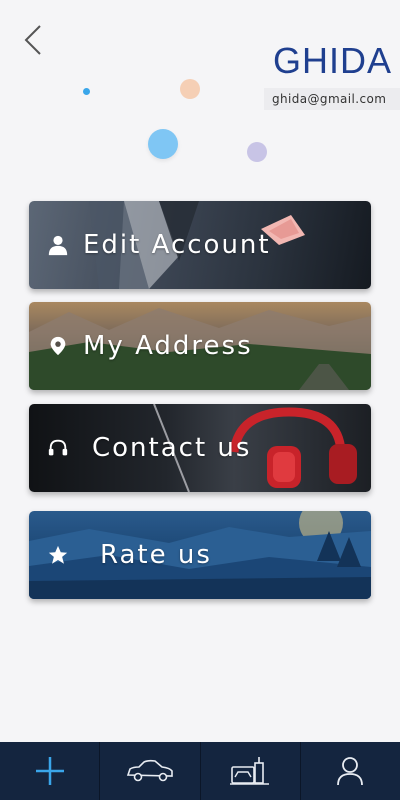  I want to click on chevron-left-icon, so click(32, 40).